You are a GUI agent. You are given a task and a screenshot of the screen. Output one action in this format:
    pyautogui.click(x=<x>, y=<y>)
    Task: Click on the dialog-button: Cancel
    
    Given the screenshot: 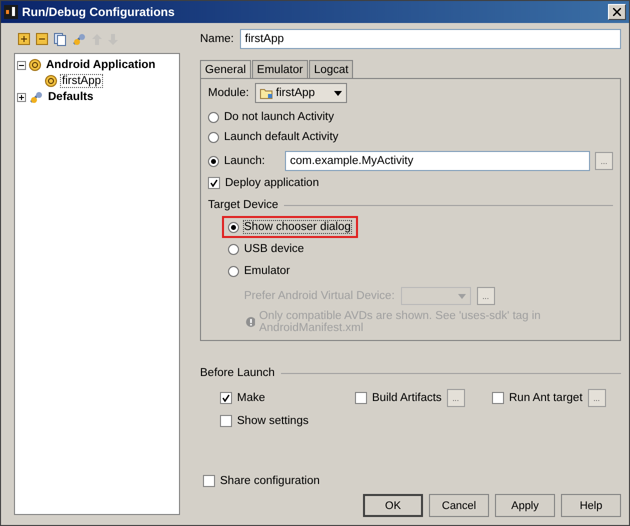 What is the action you would take?
    pyautogui.click(x=459, y=505)
    